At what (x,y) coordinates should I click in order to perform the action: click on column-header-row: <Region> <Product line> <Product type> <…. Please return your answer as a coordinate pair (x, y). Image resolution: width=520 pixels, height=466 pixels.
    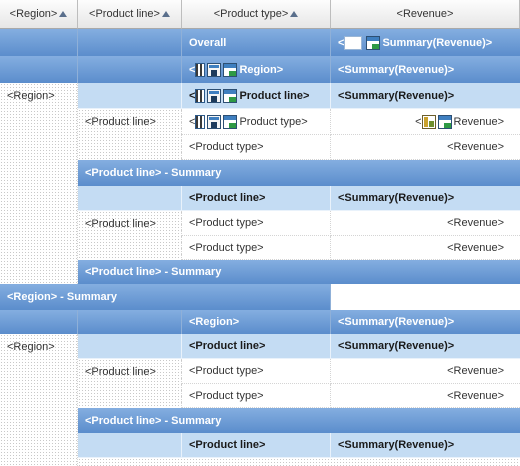
    Looking at the image, I should click on (260, 14).